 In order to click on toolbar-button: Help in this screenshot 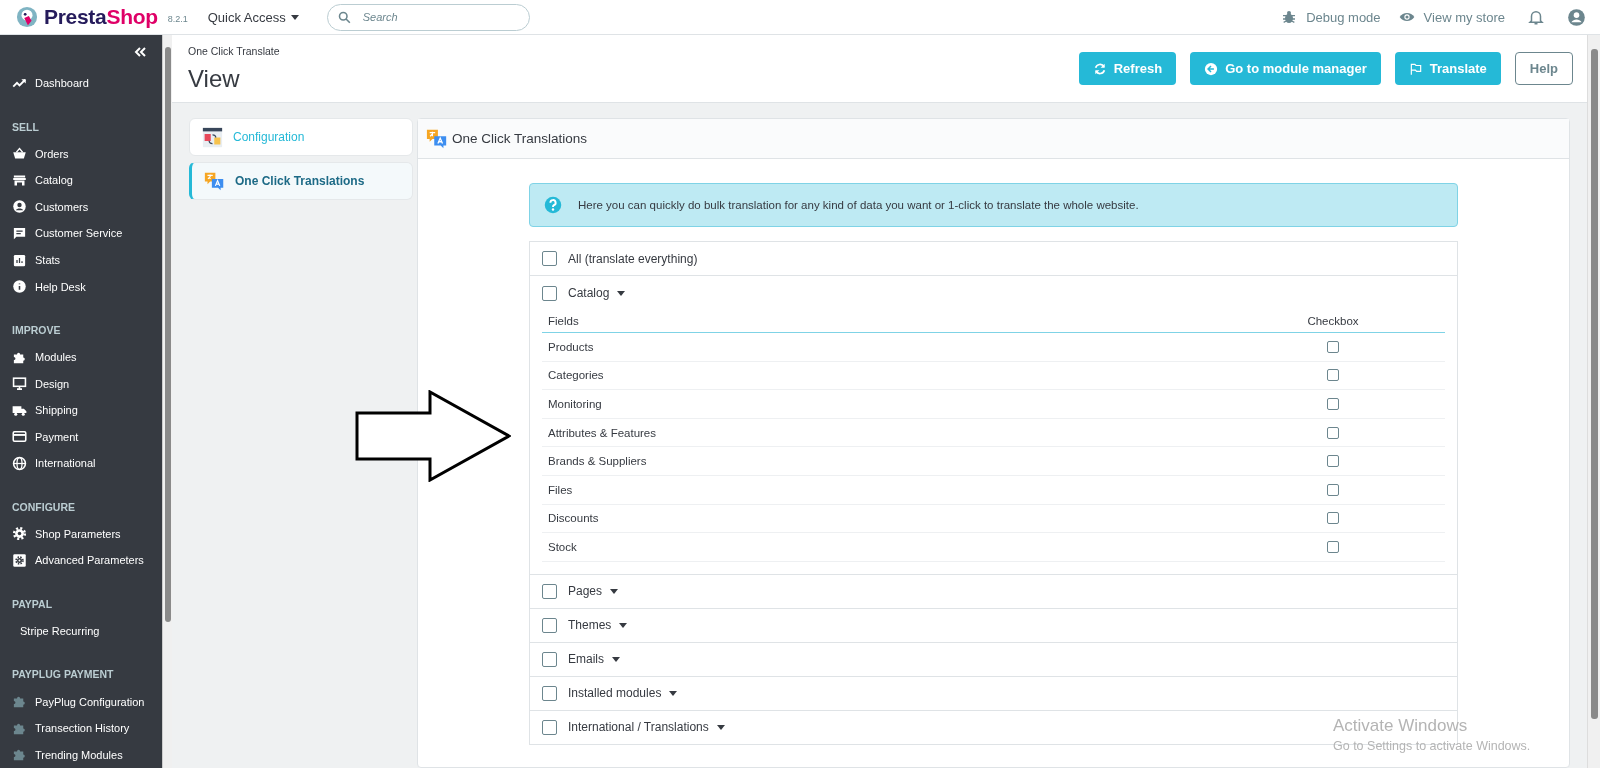, I will do `click(1543, 68)`.